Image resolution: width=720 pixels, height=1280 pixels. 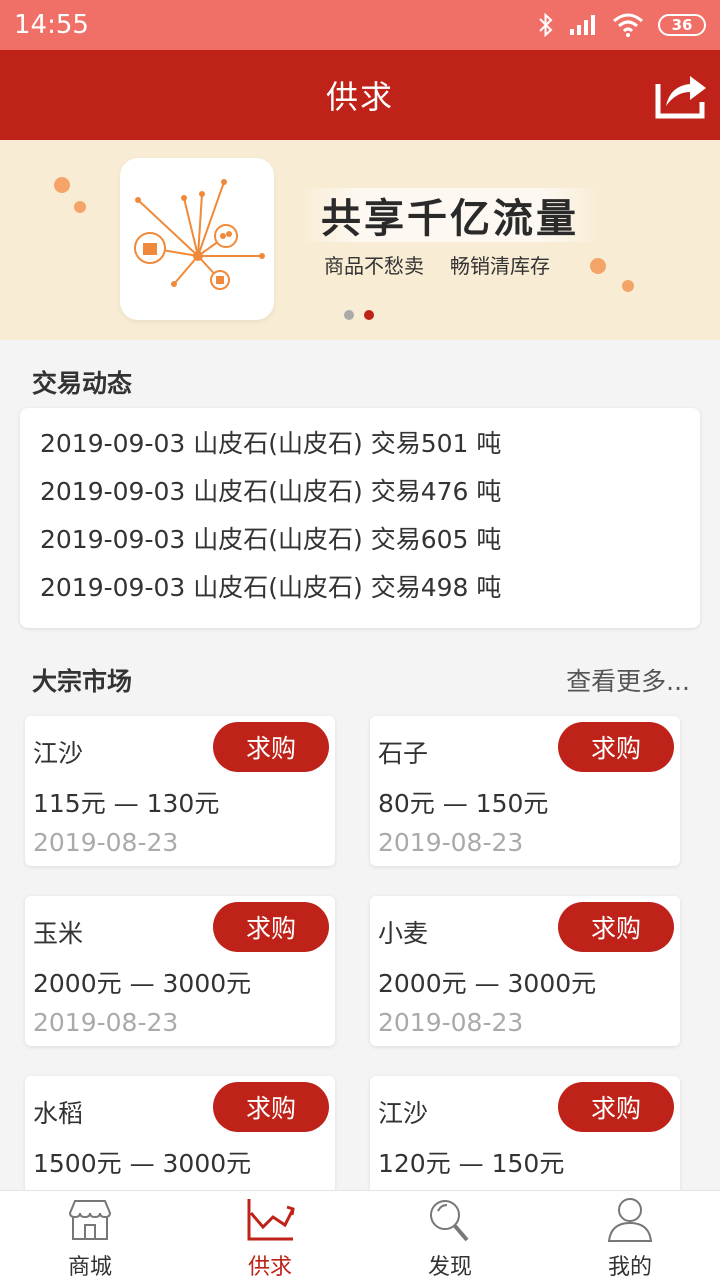 I want to click on banner-sub2: 畅销清库存, so click(x=500, y=266).